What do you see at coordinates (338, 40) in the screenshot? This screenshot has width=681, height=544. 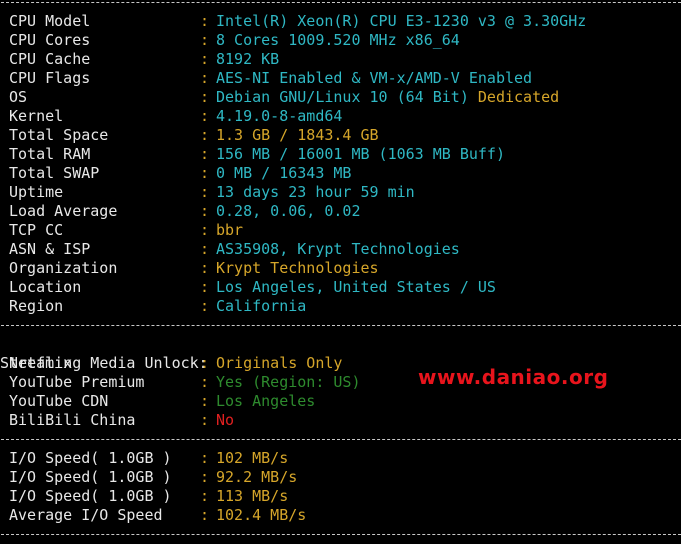 I see `row-value: 8 Cores 1009.520 MHz x86_64` at bounding box center [338, 40].